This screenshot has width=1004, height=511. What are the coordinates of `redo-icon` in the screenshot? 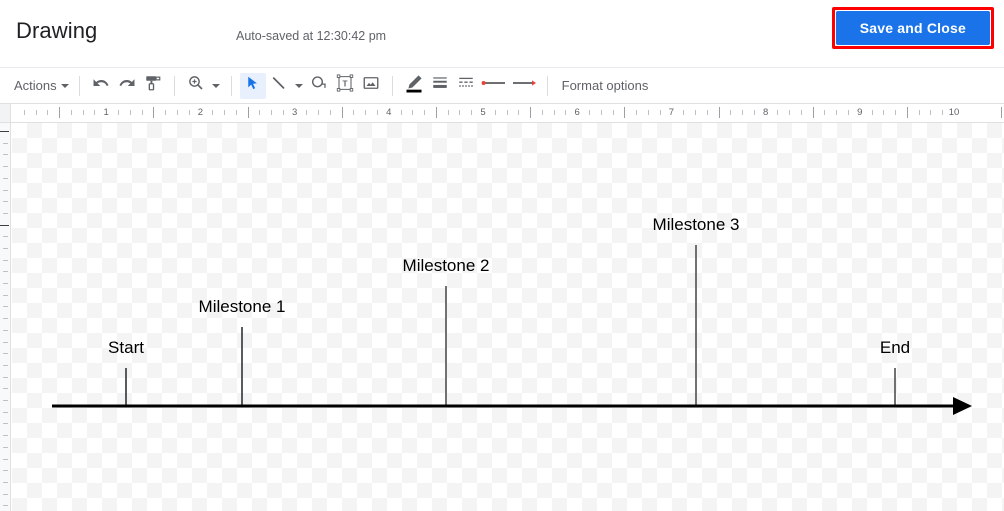 It's located at (127, 85).